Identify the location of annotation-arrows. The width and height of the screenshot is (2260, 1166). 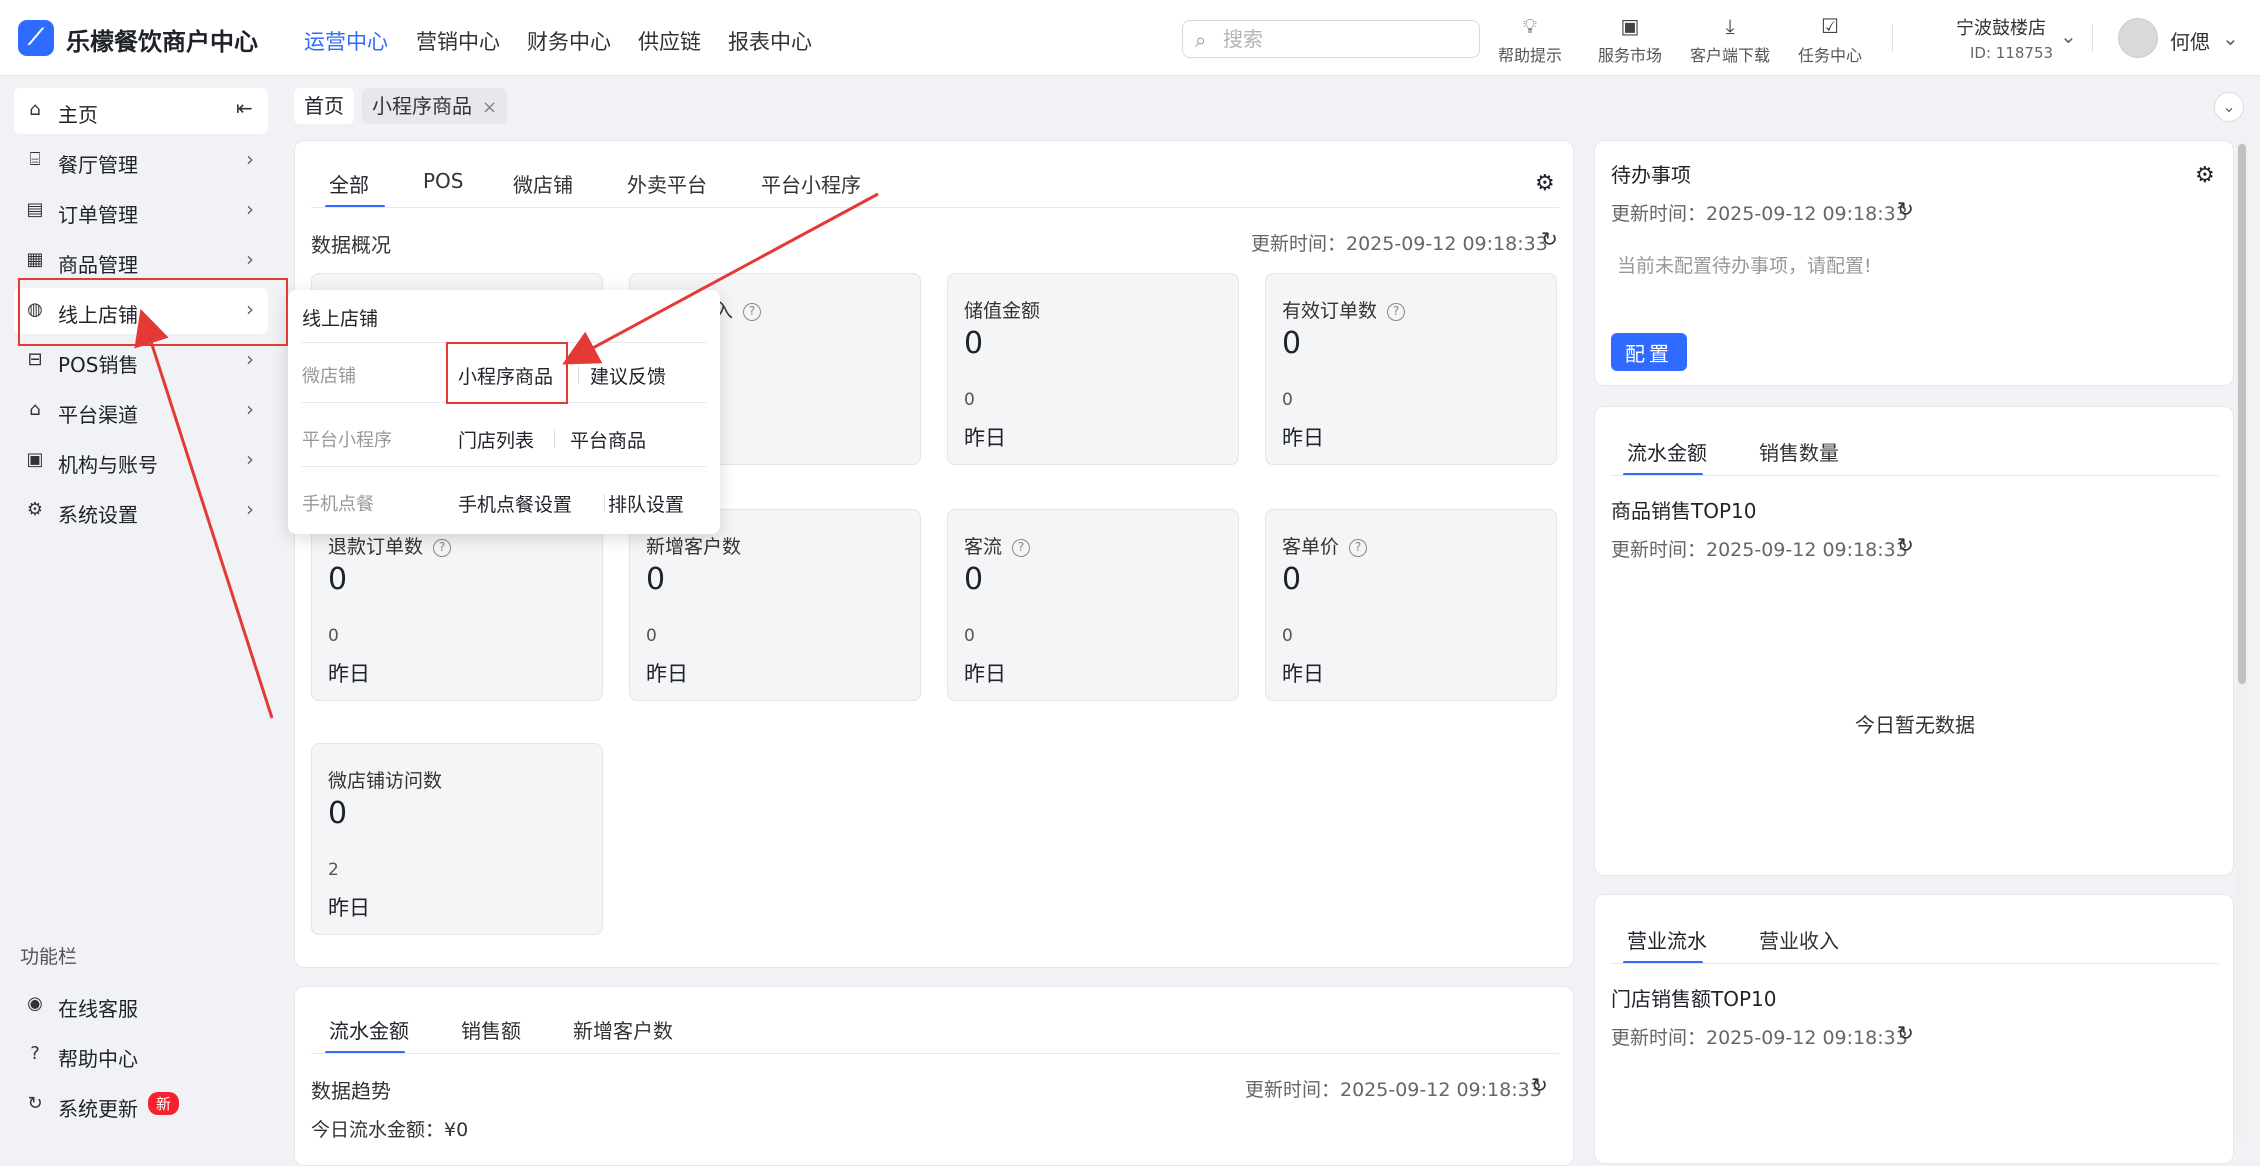
(506, 455).